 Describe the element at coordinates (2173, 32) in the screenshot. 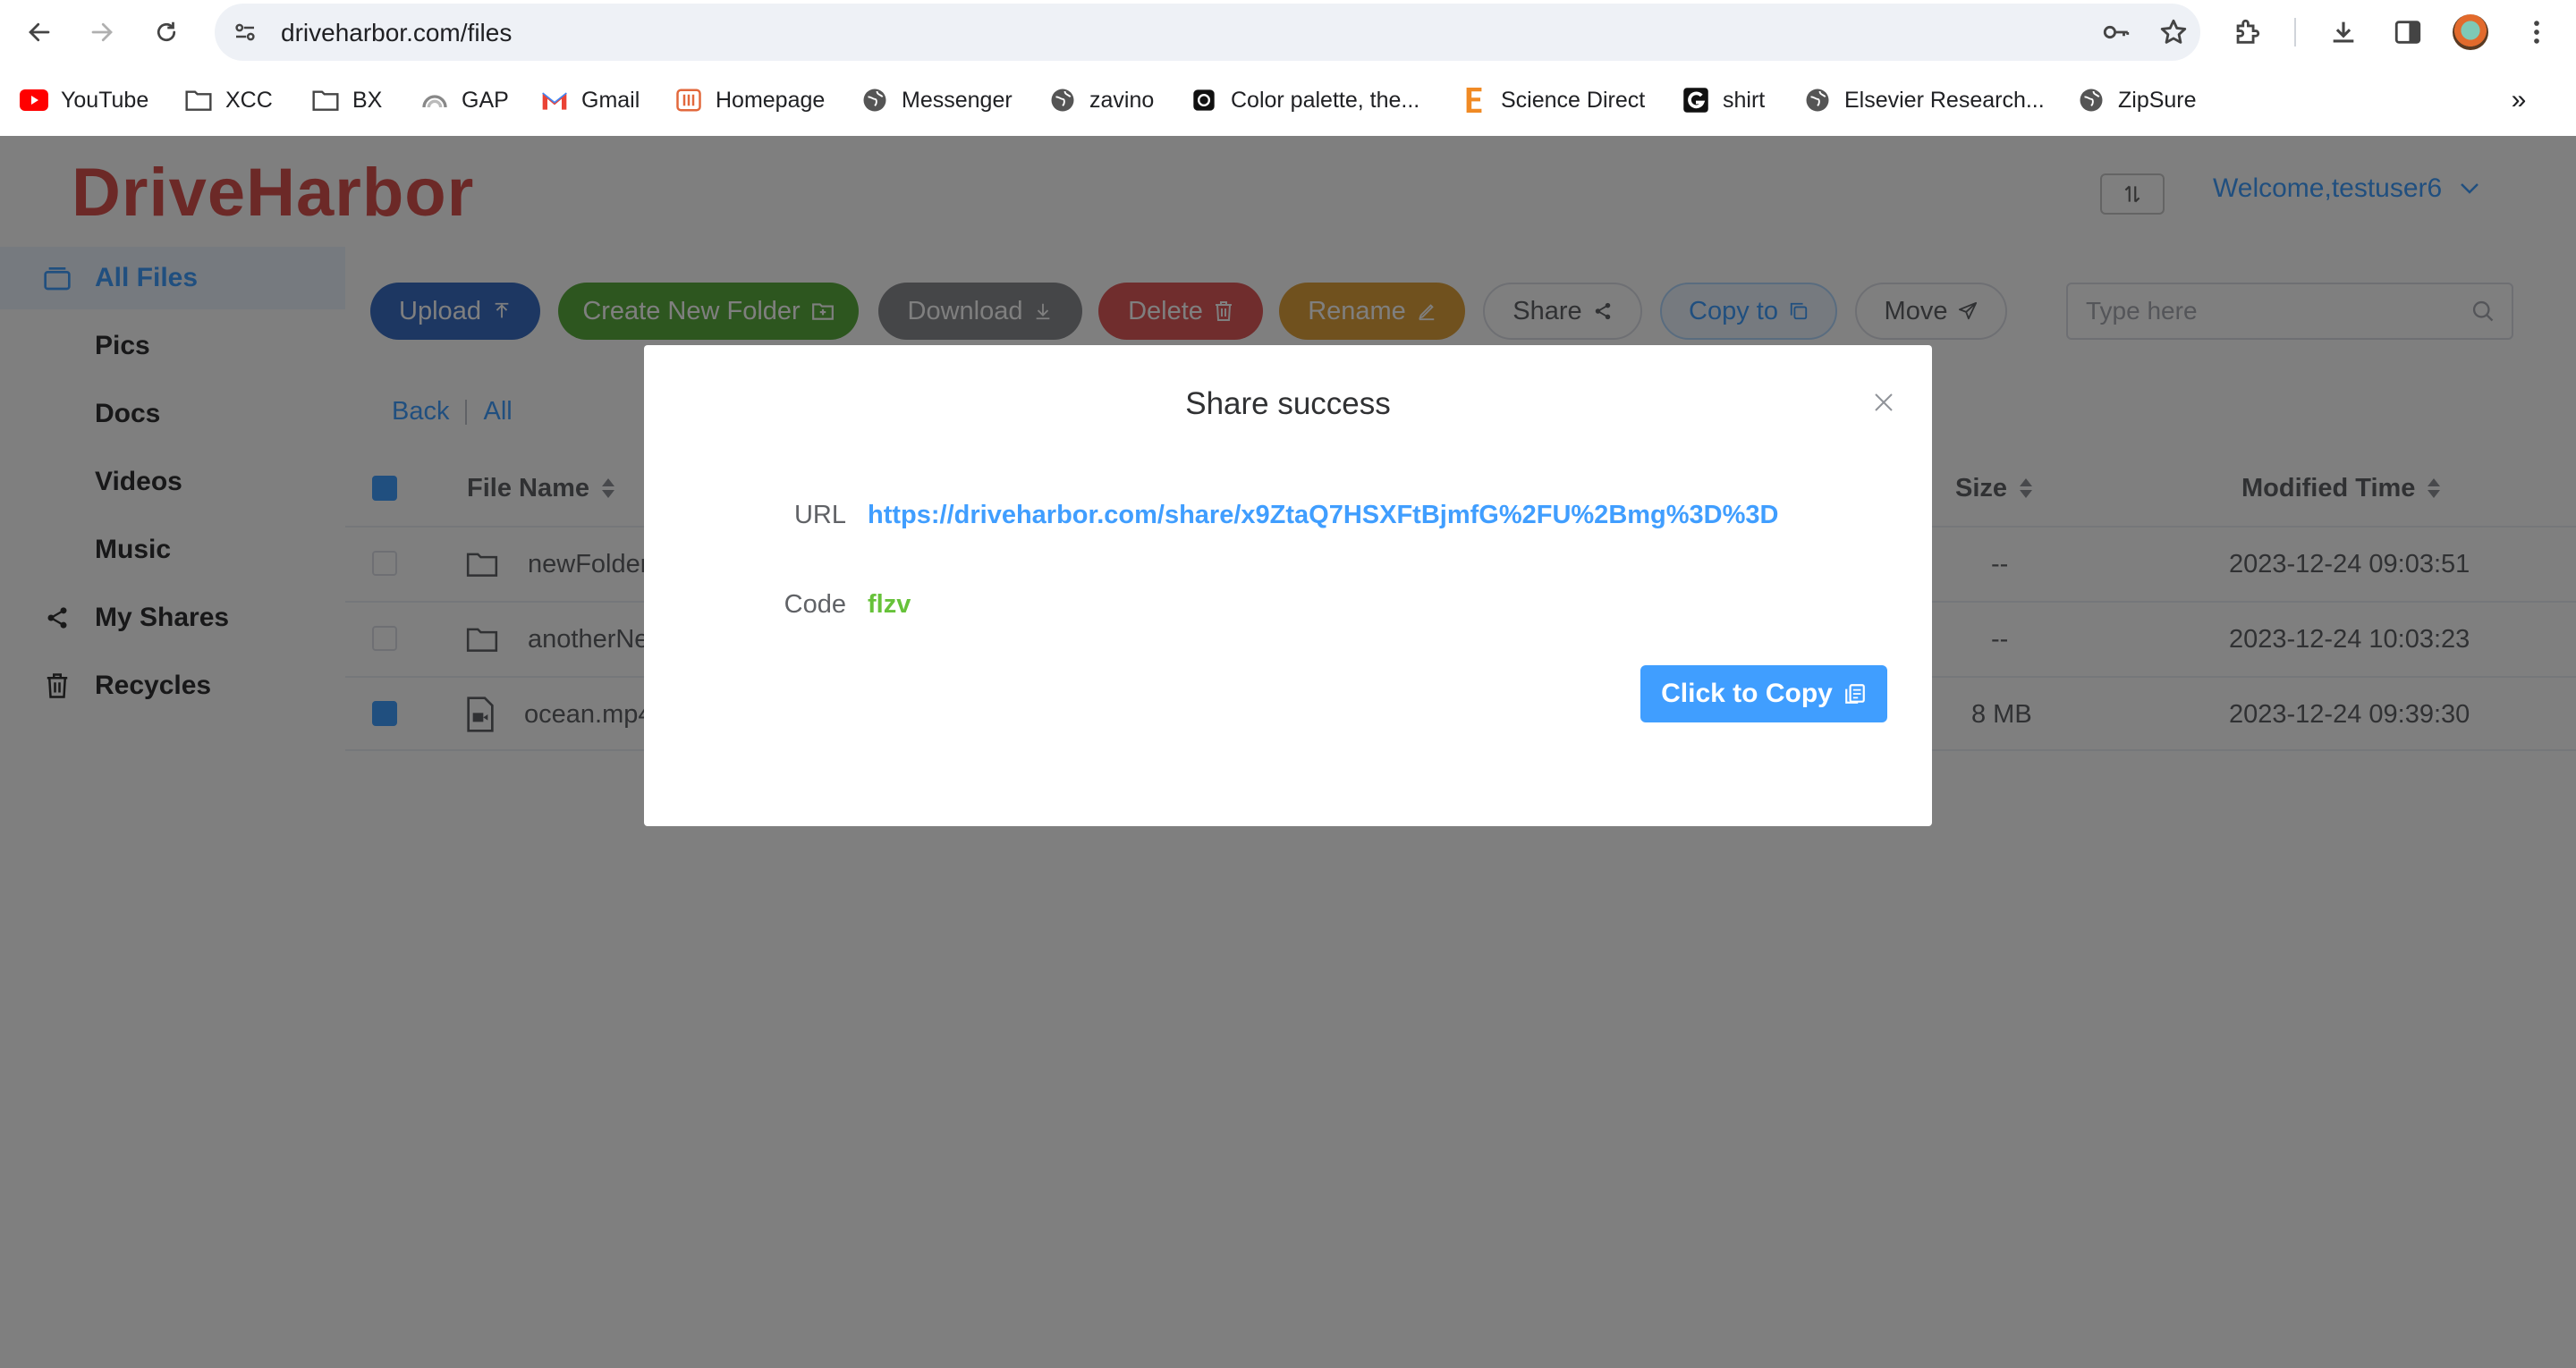

I see `bookmark-star-icon` at that location.